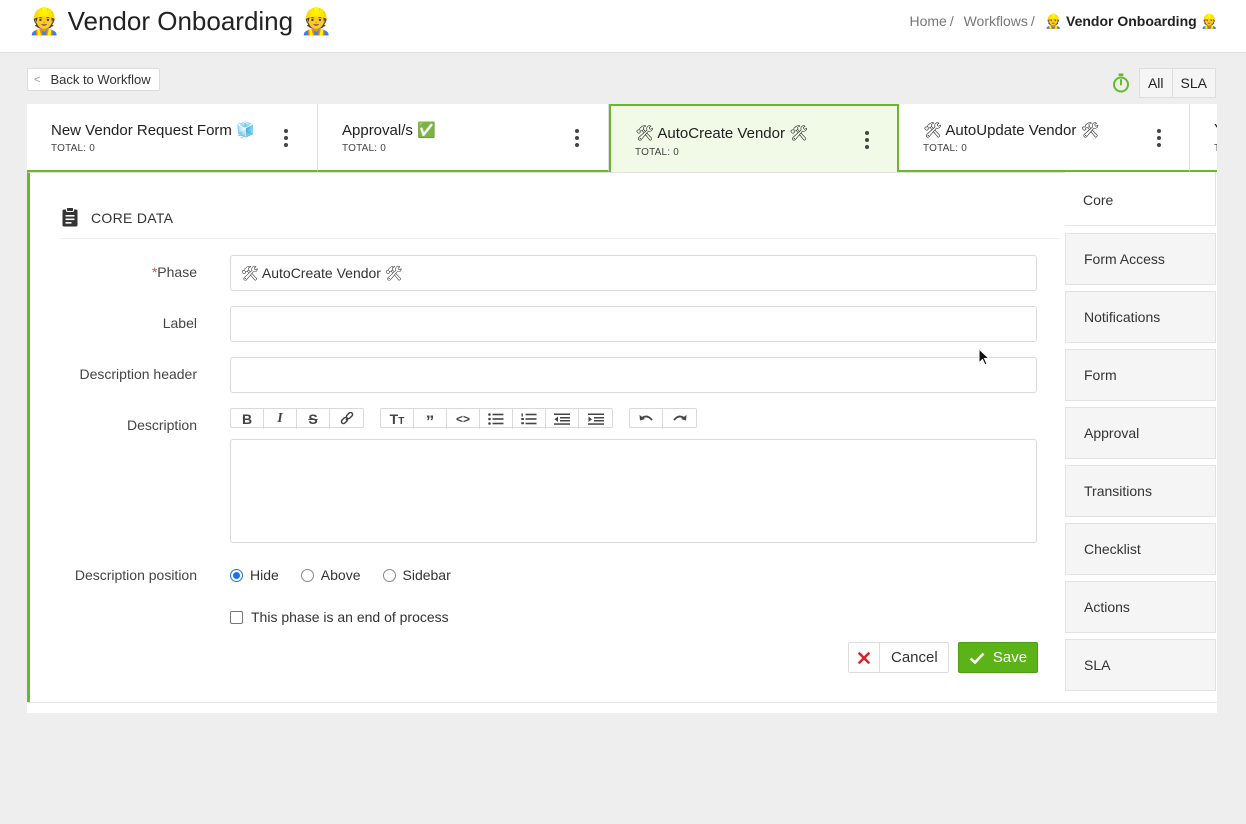  I want to click on phase-tab-new-vendor-request: New Vendor Request Form 🧊 TOTAL: 0, so click(172, 138).